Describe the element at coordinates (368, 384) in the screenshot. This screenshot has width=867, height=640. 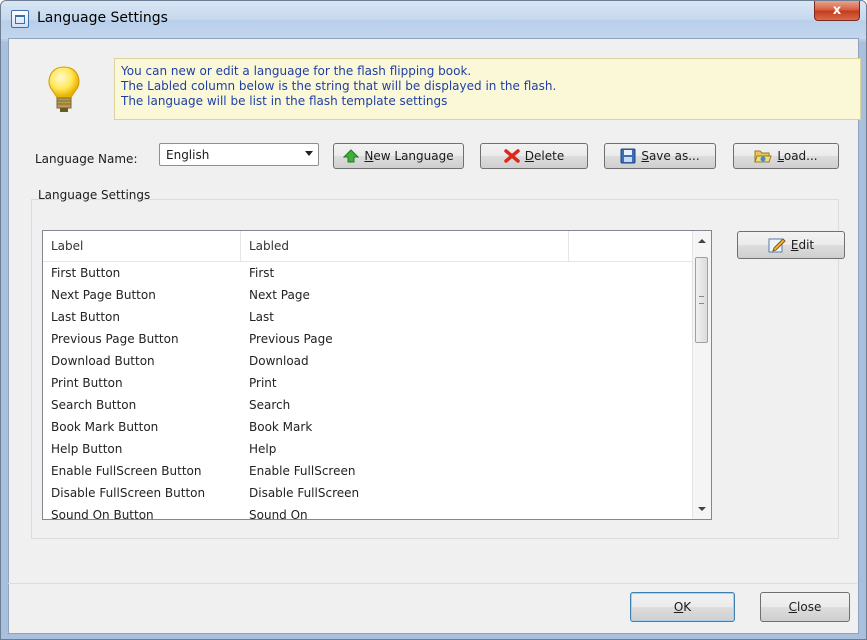
I see `table-row: Print Button Print` at that location.